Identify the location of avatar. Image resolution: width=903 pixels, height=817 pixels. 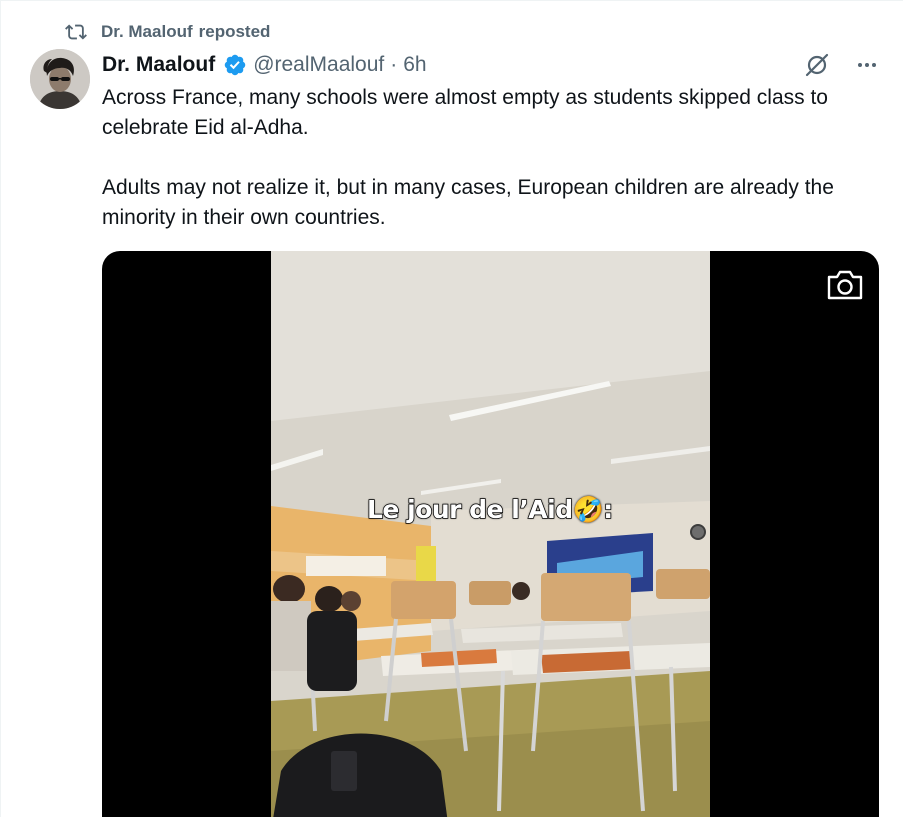
(60, 79).